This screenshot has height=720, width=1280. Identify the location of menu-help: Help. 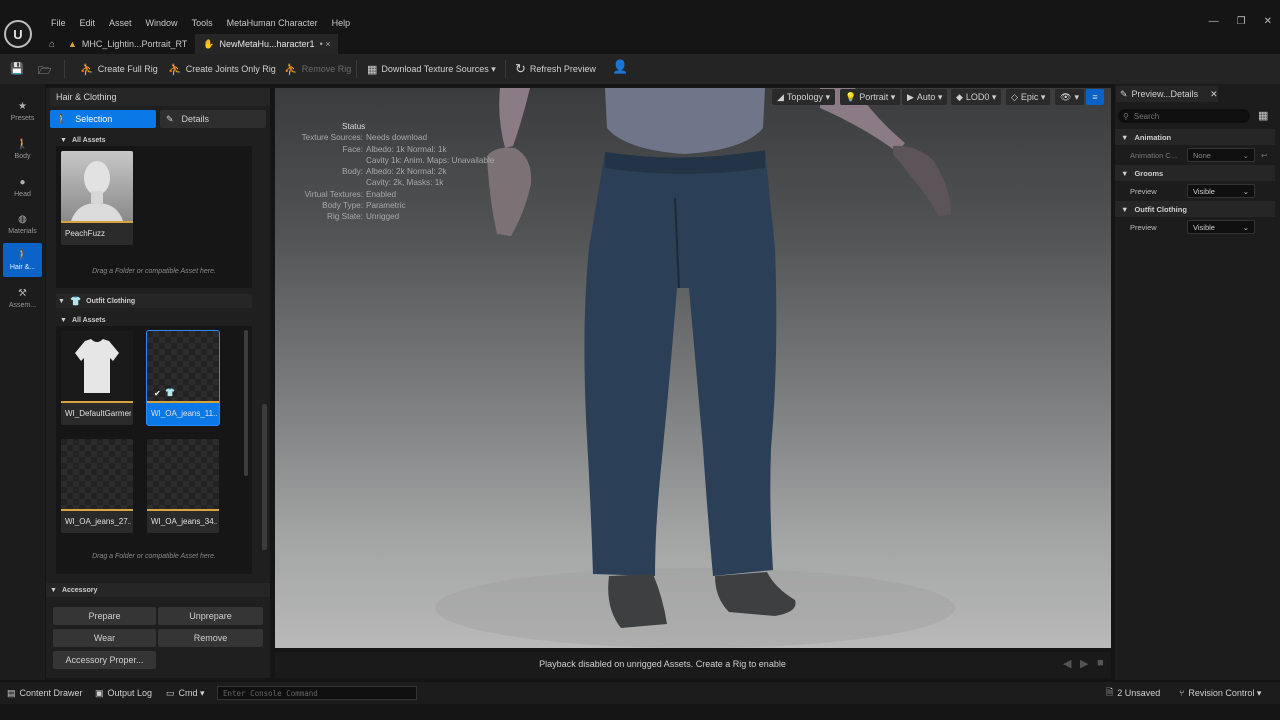
(341, 23).